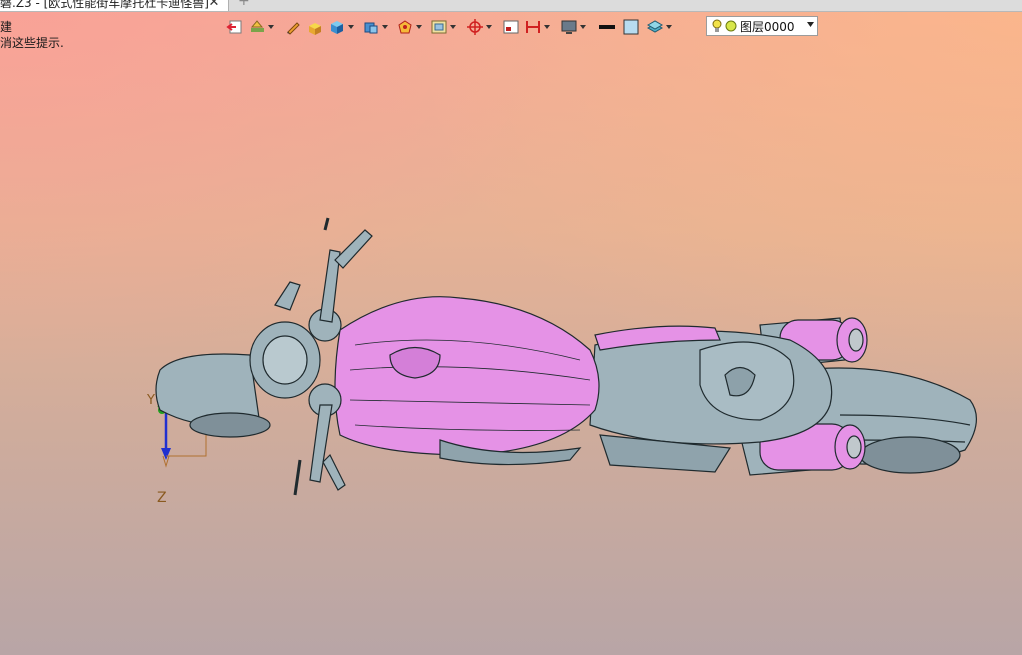  Describe the element at coordinates (439, 27) in the screenshot. I see `frame-icon` at that location.